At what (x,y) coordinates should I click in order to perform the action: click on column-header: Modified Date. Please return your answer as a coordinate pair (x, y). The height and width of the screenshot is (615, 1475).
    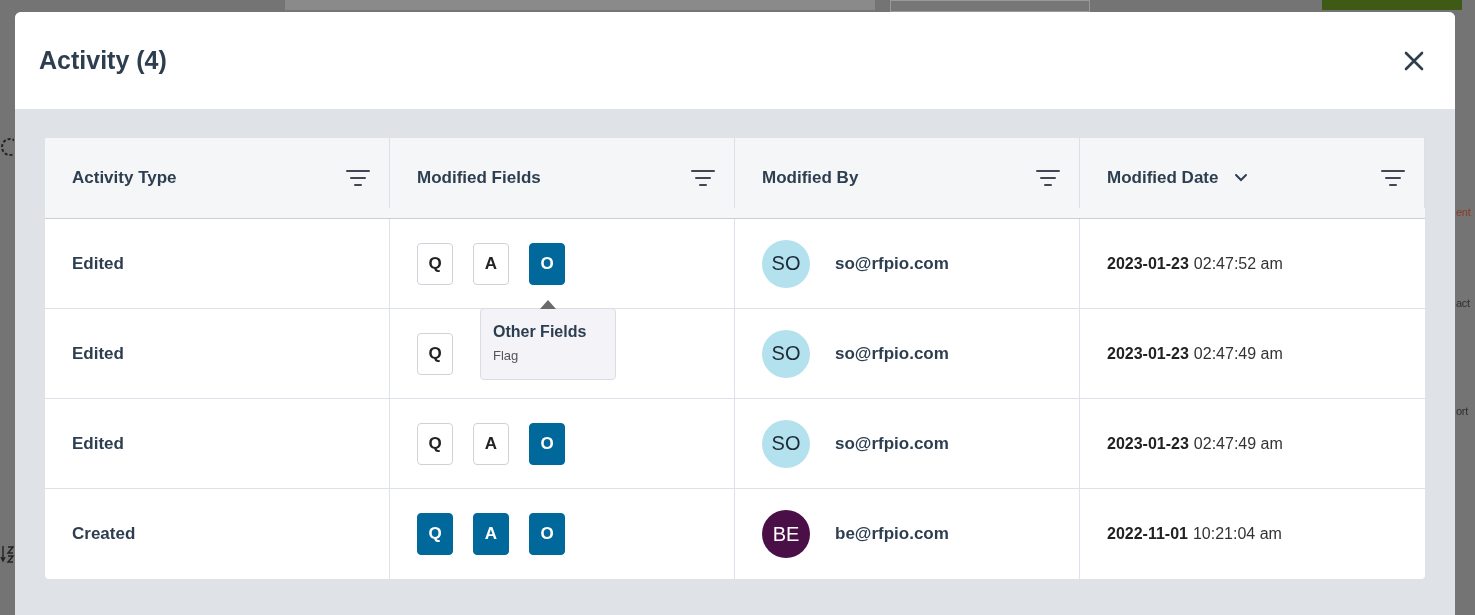
    Looking at the image, I should click on (1252, 178).